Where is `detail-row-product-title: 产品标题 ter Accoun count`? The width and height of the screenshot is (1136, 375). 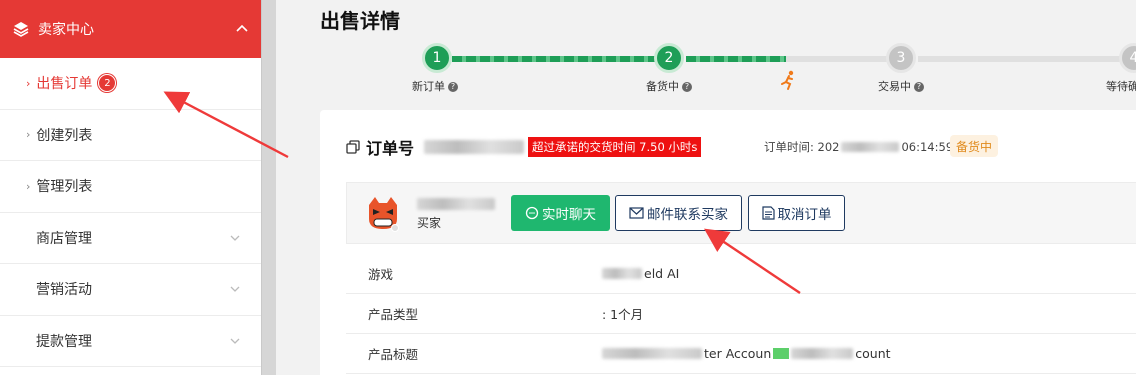
detail-row-product-title: 产品标题 ter Accoun count is located at coordinates (741, 354).